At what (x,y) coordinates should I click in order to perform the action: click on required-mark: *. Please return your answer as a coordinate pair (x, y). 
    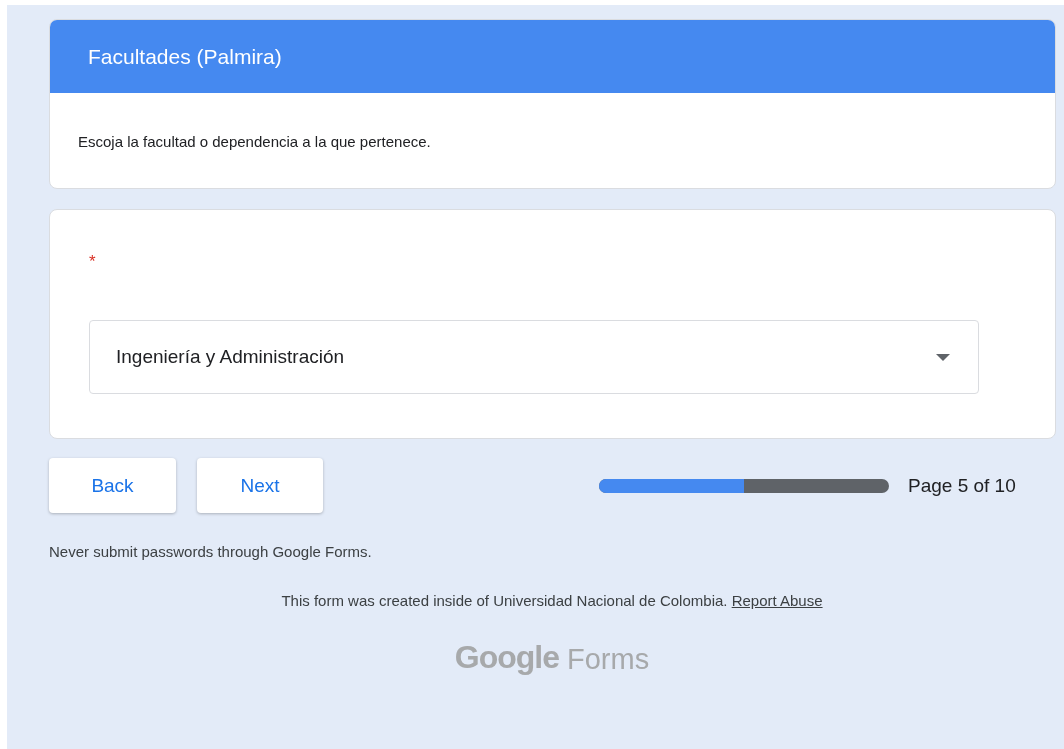
    Looking at the image, I should click on (92, 262).